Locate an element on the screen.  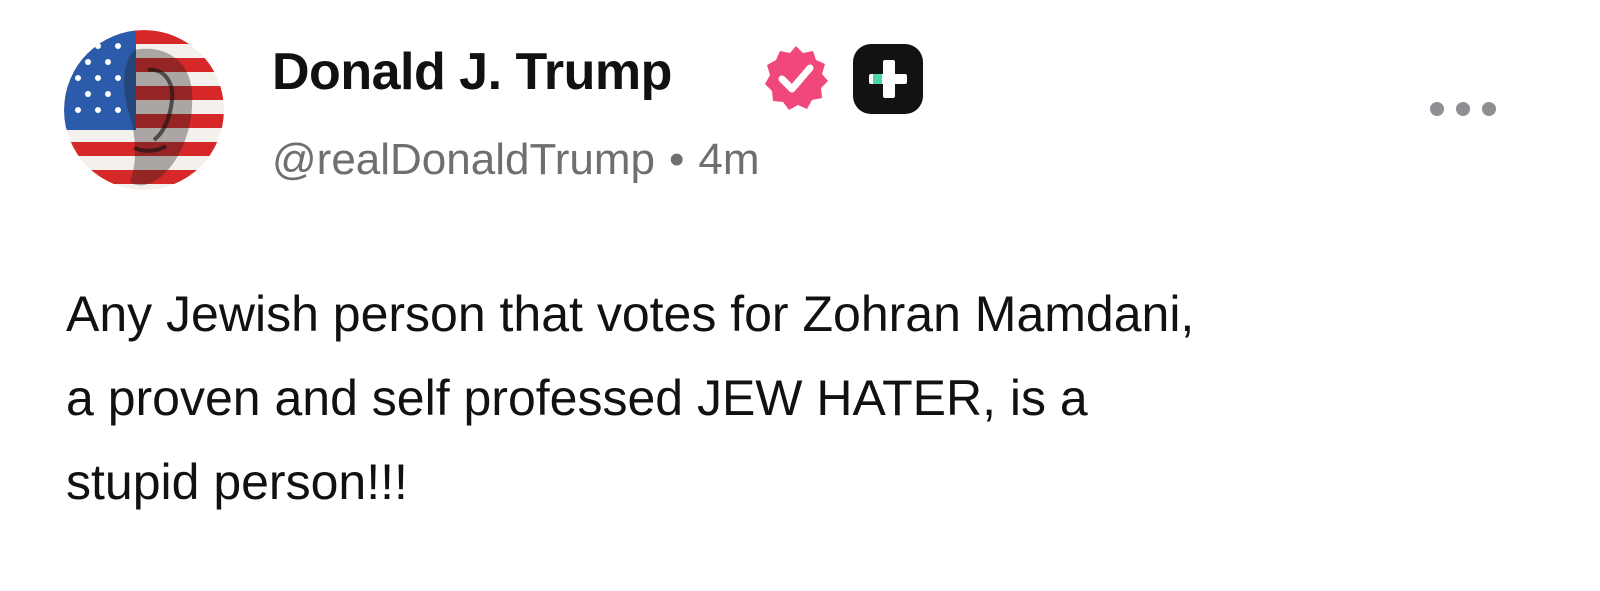
author-meta: @realDonaldTrump • 4m is located at coordinates (516, 160).